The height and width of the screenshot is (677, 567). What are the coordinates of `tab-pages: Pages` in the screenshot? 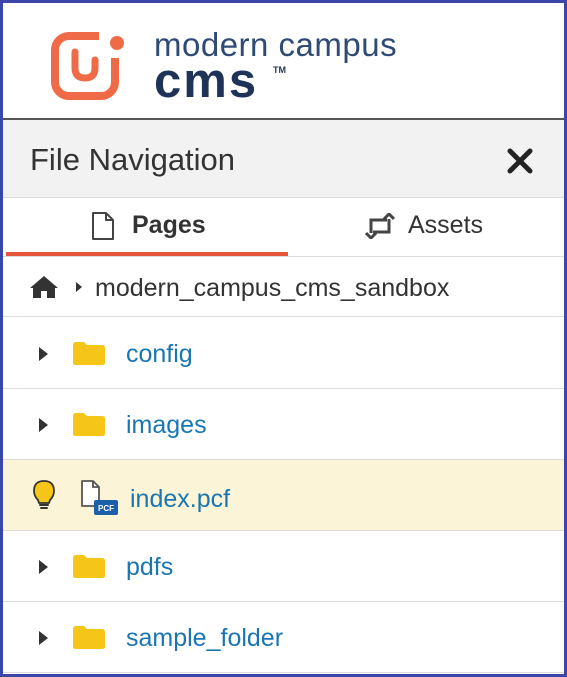 It's located at (147, 227).